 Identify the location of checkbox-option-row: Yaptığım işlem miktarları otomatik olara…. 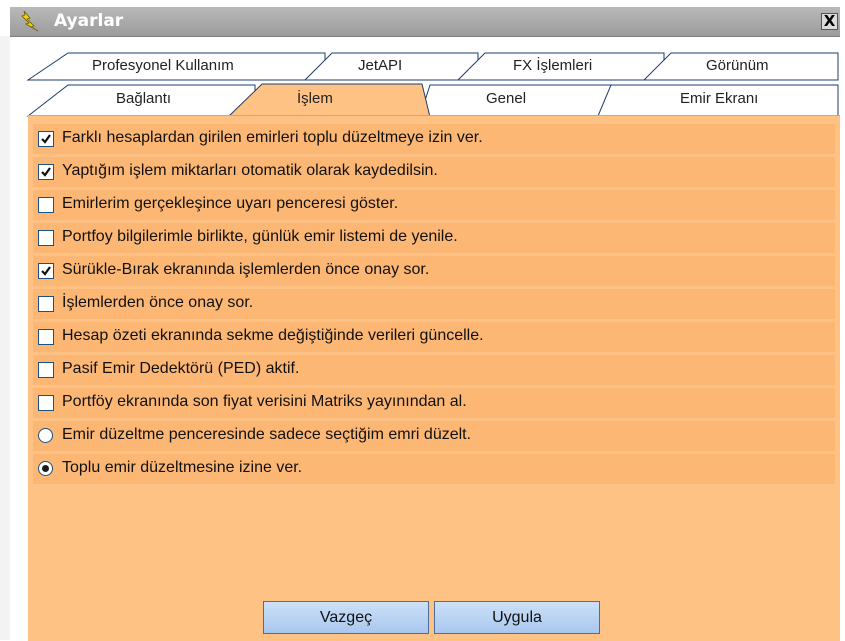
(434, 172).